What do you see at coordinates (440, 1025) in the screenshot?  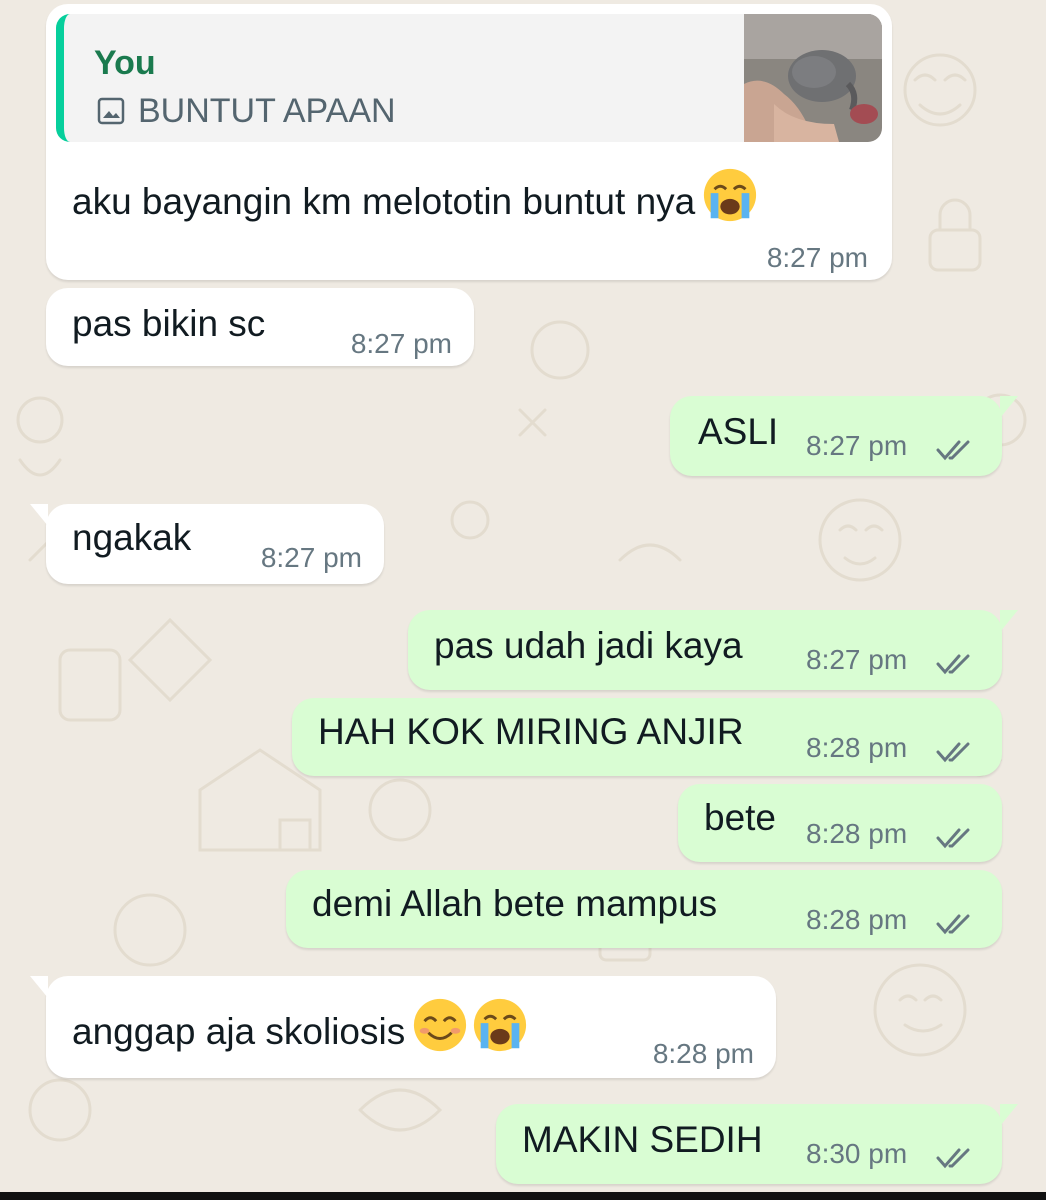 I see `smiling-face-with-smiling-eyes-emoji-icon` at bounding box center [440, 1025].